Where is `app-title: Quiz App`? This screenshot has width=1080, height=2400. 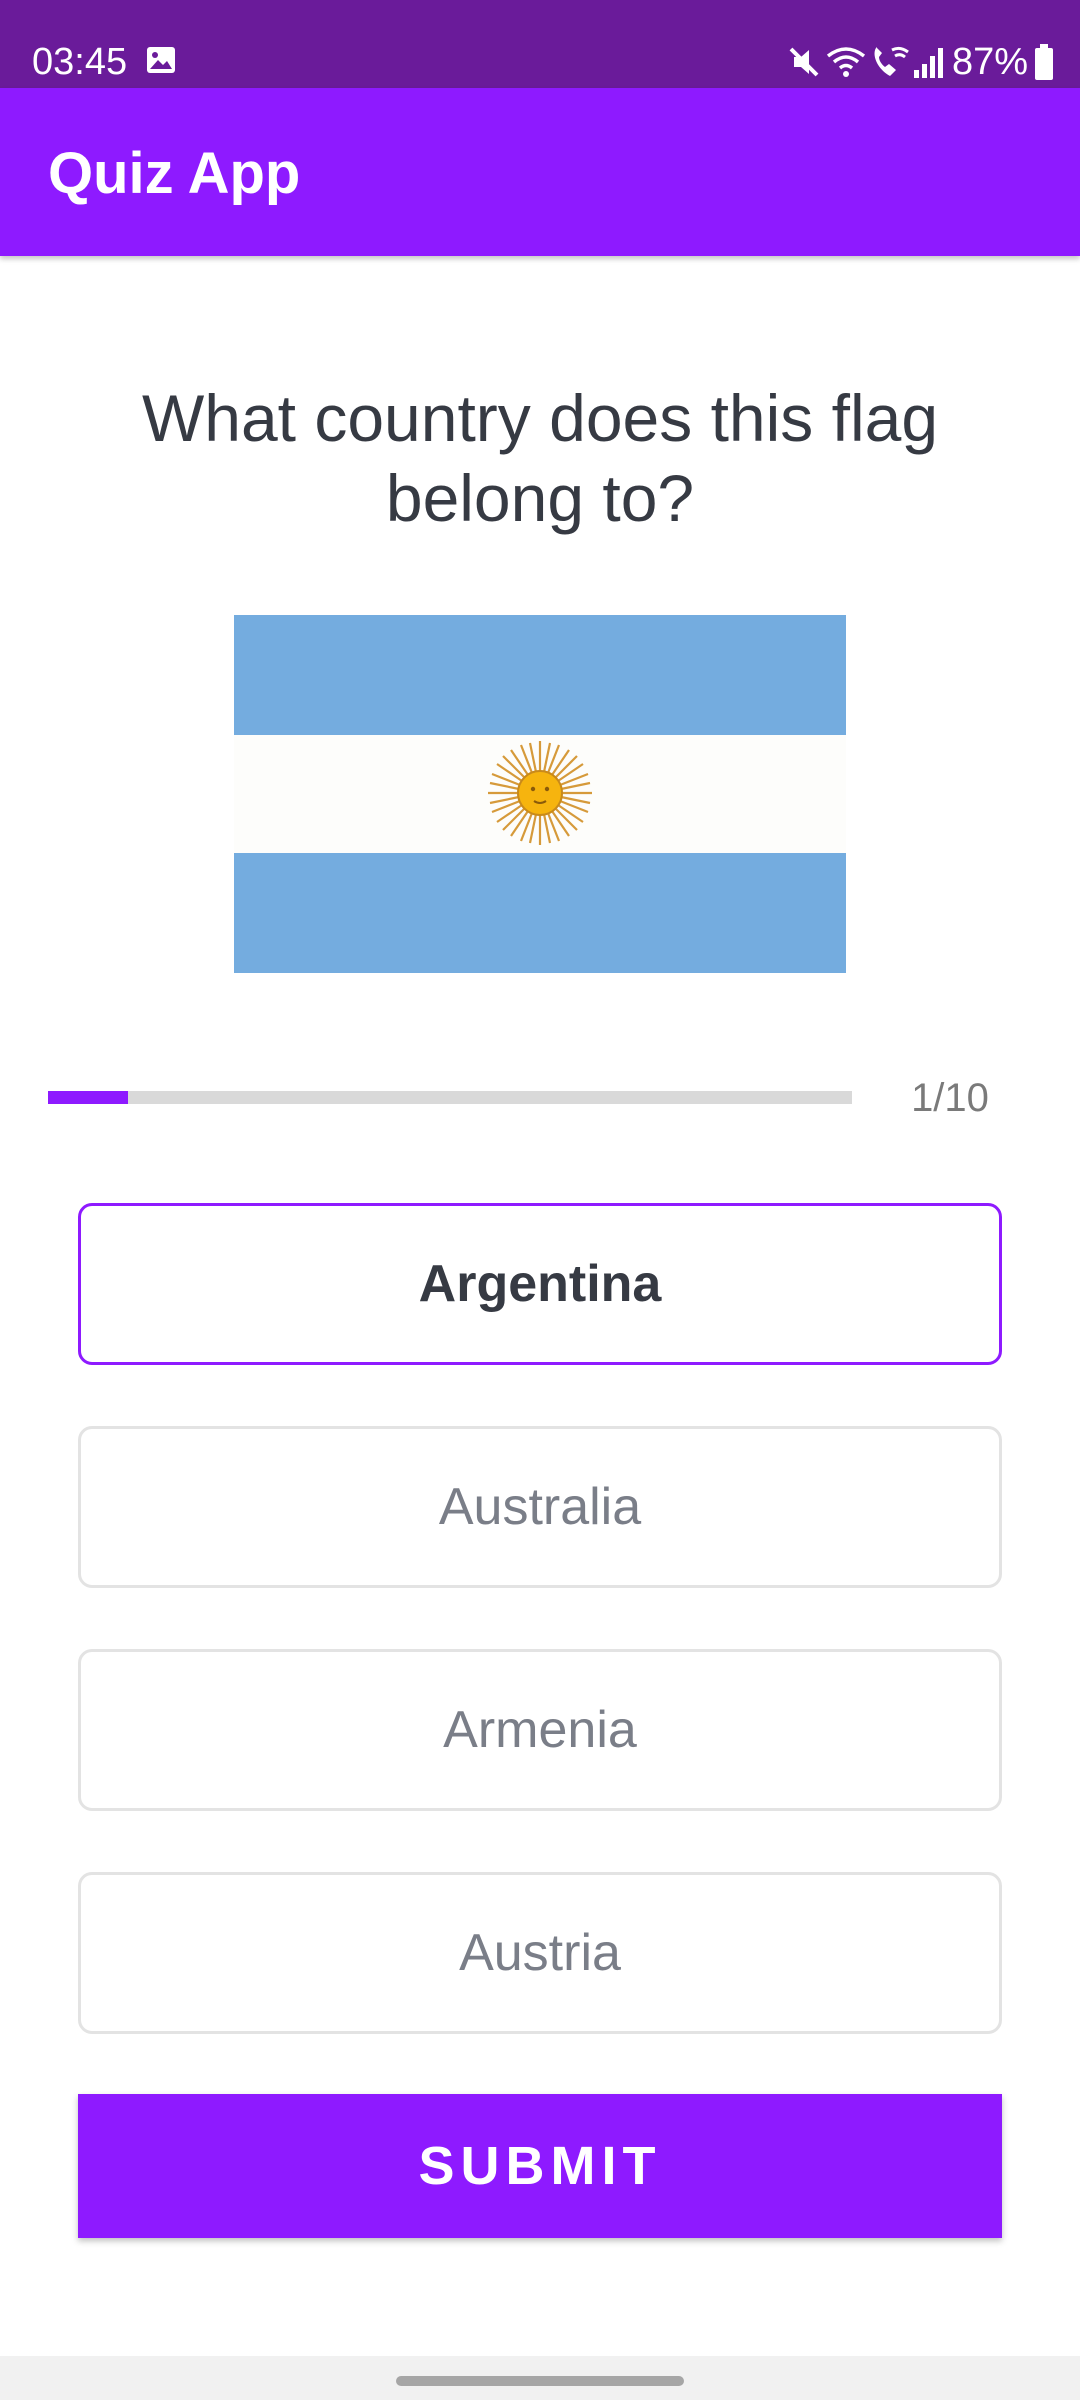 app-title: Quiz App is located at coordinates (174, 173).